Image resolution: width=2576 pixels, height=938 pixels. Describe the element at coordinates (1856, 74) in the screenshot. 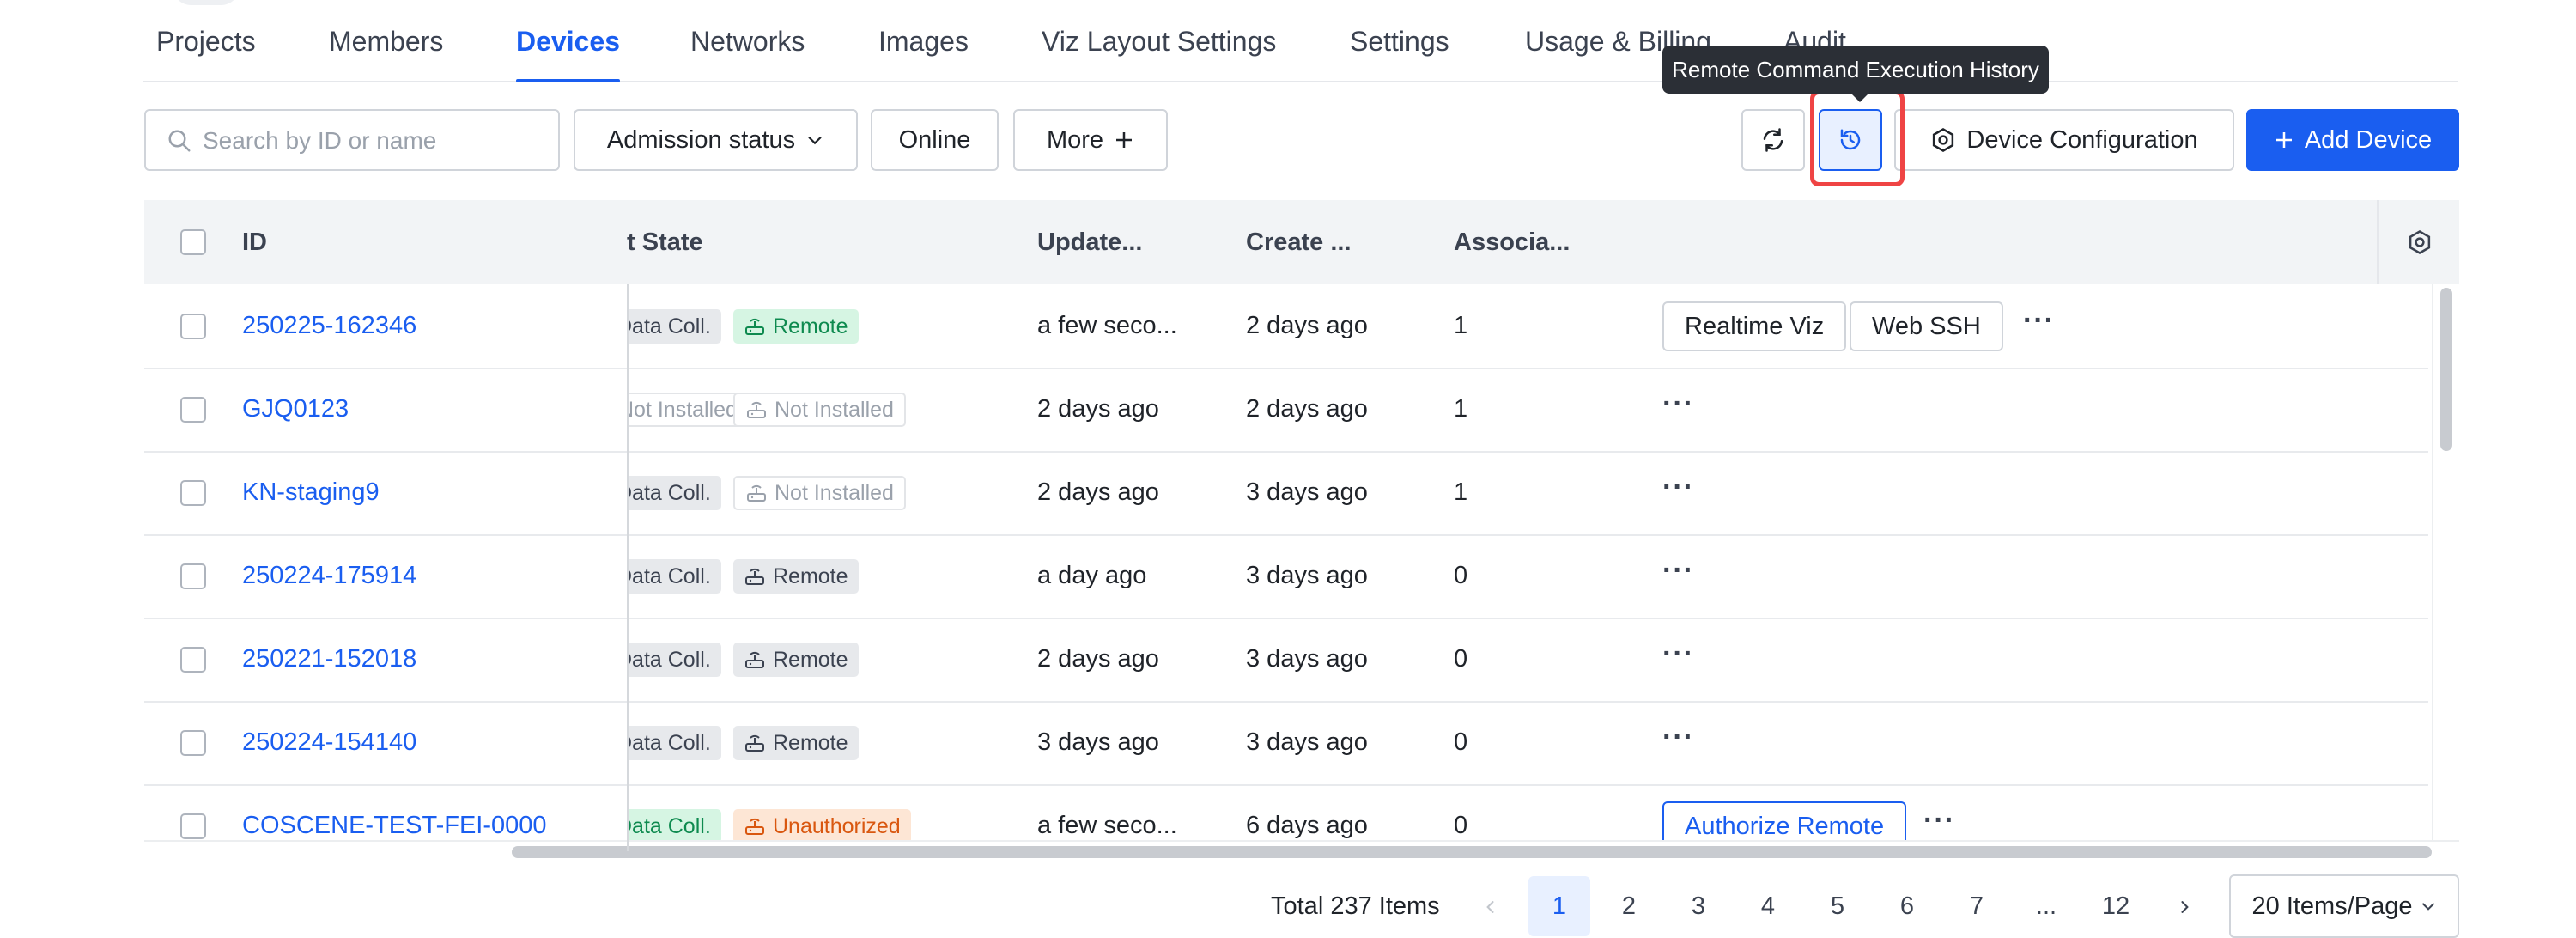

I see `tooltip-remote-command-history: Remote Command Execution History` at that location.